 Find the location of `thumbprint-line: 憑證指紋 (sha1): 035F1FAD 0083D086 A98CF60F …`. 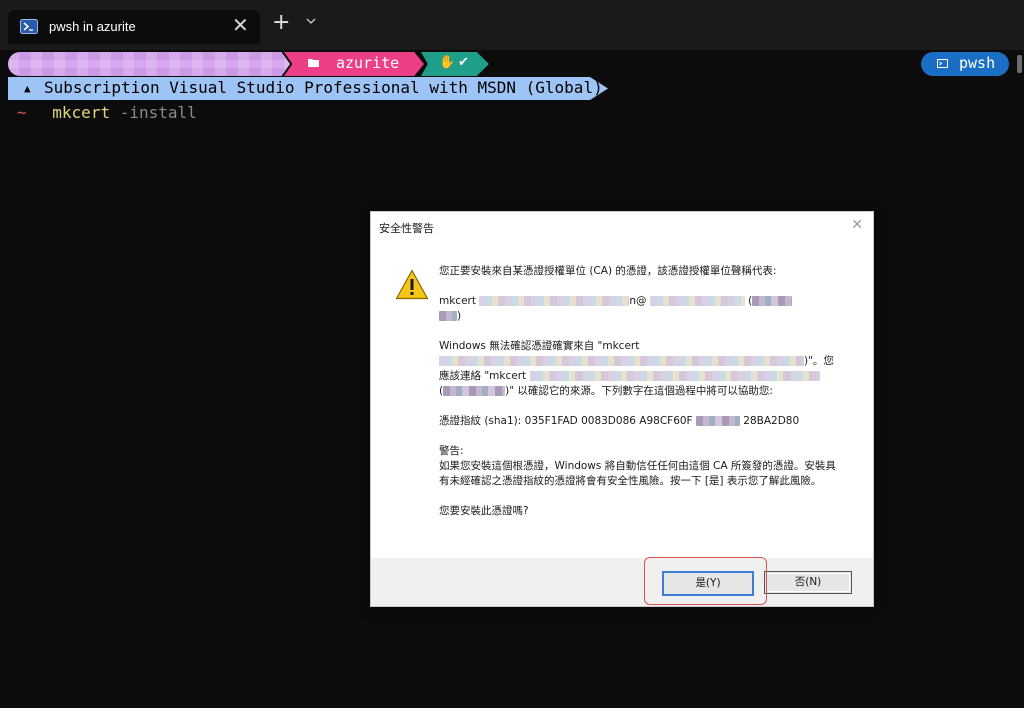

thumbprint-line: 憑證指紋 (sha1): 035F1FAD 0083D086 A98CF60F … is located at coordinates (639, 421).